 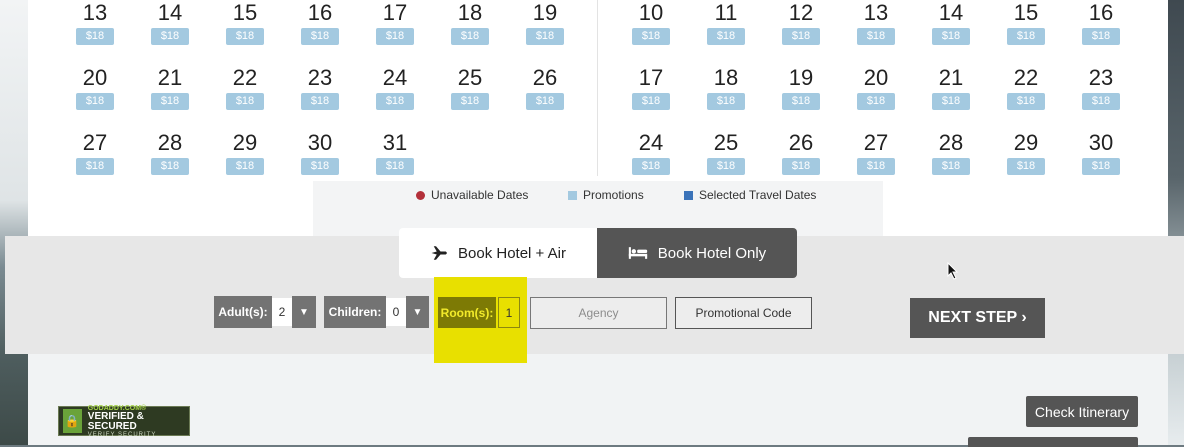 I want to click on tab-book-hotel-only: Book Hotel Only, so click(x=697, y=253).